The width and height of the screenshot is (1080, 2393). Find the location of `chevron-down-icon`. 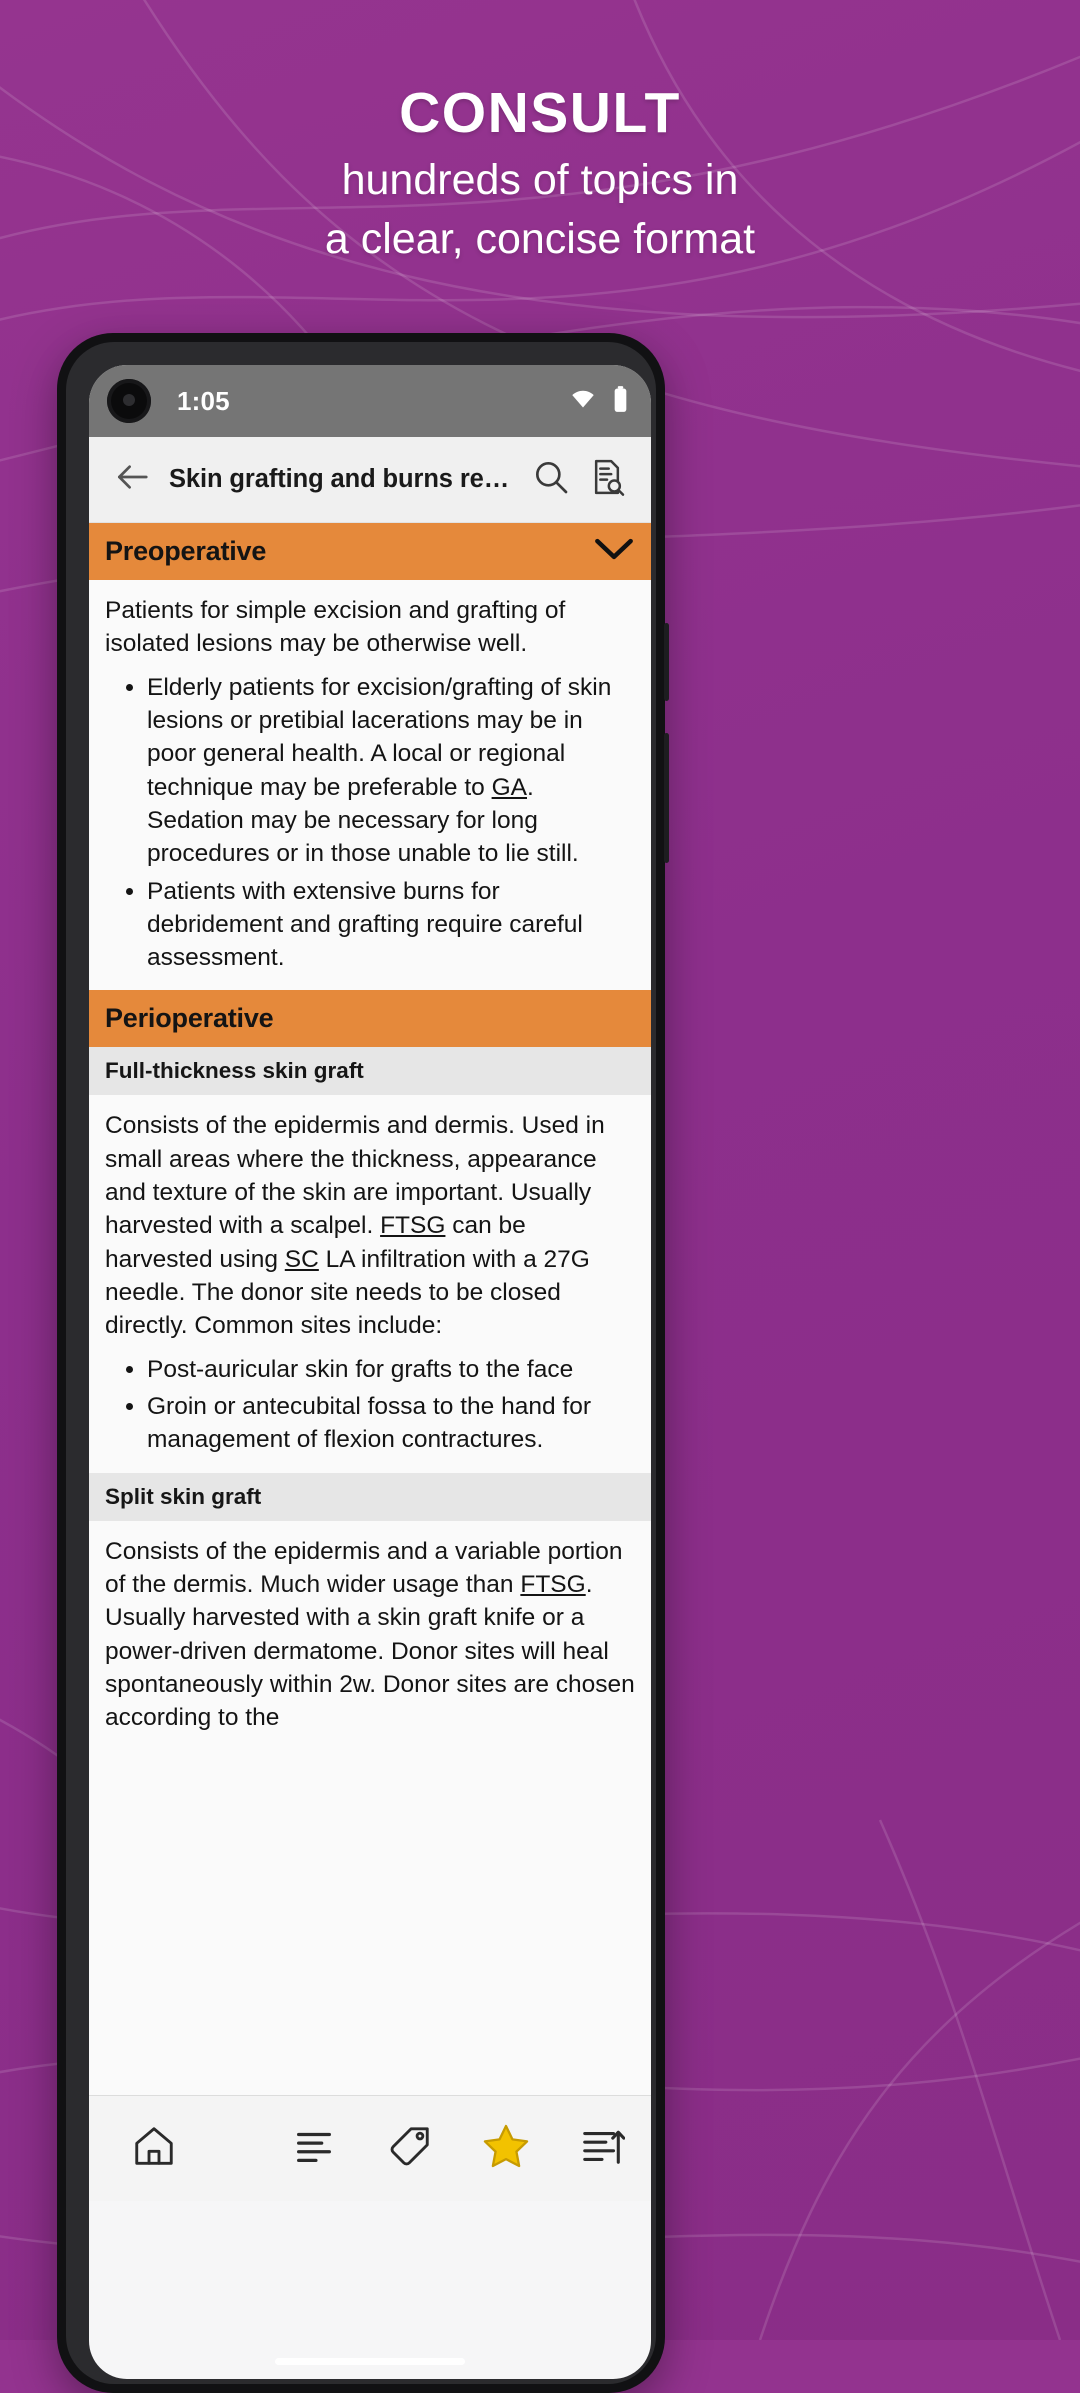

chevron-down-icon is located at coordinates (614, 551).